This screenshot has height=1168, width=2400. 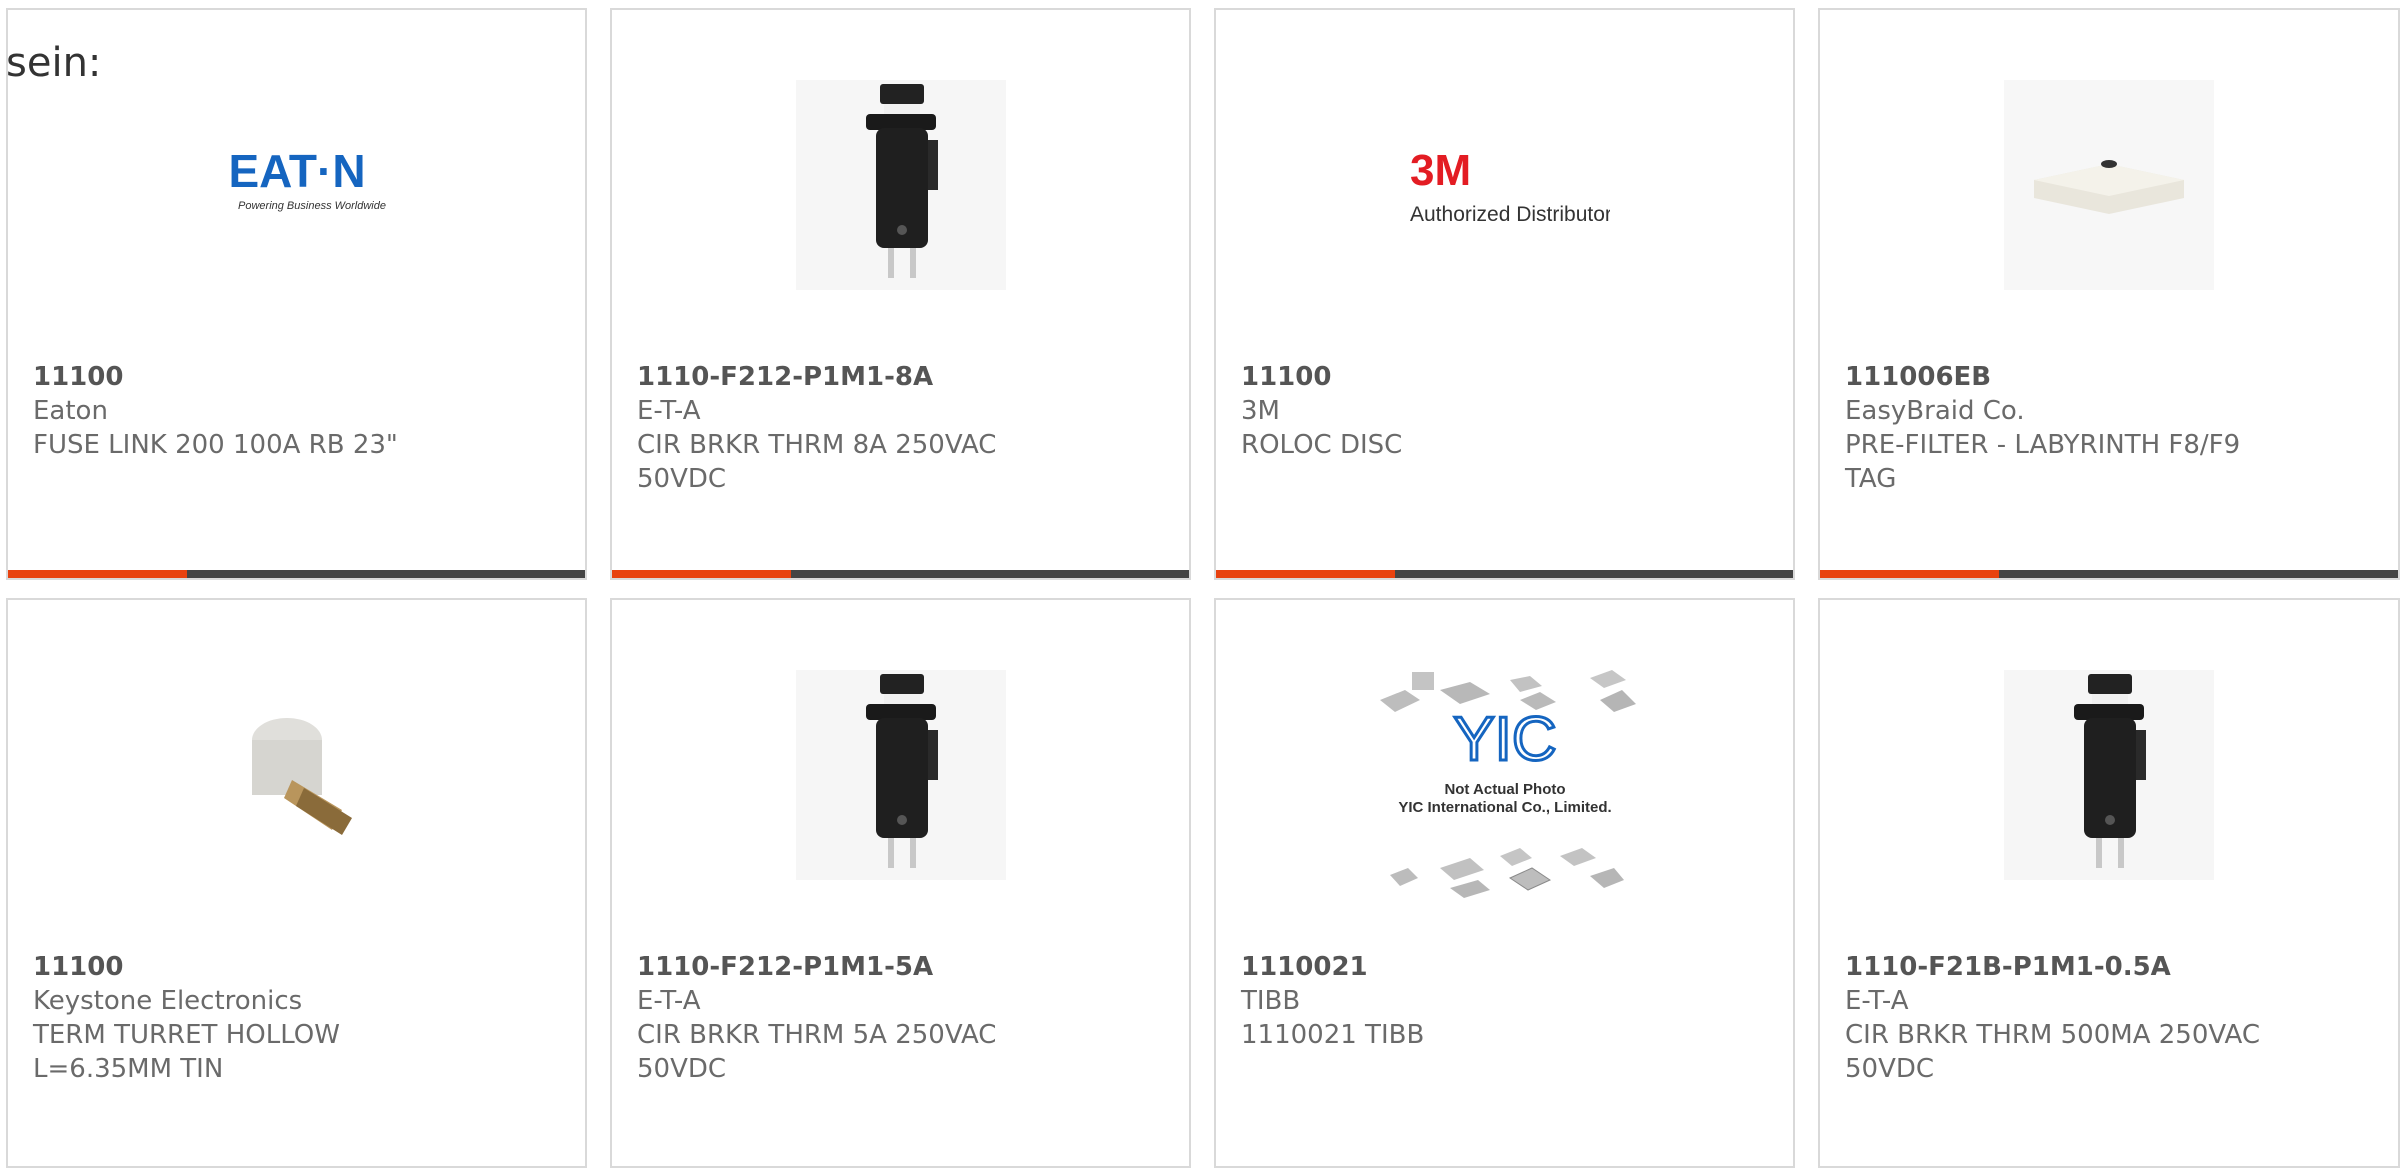 What do you see at coordinates (1333, 1035) in the screenshot?
I see `description-line-1: 1110021 TIBB` at bounding box center [1333, 1035].